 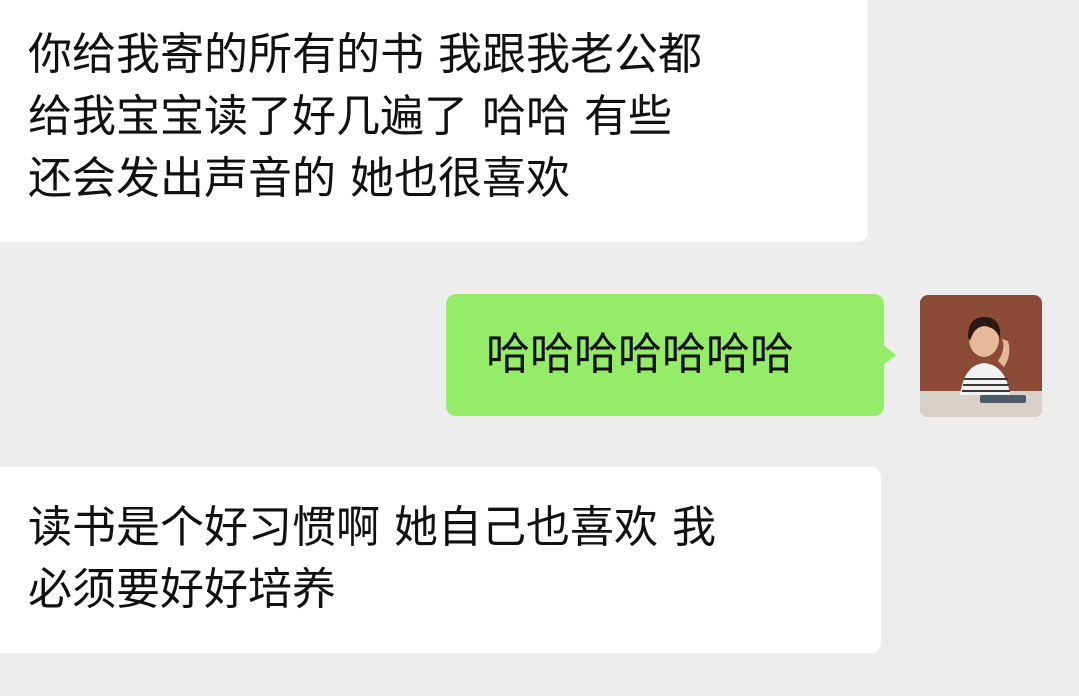 I want to click on message-text-line: 还会发出声音的 她也很喜欢, so click(x=299, y=178).